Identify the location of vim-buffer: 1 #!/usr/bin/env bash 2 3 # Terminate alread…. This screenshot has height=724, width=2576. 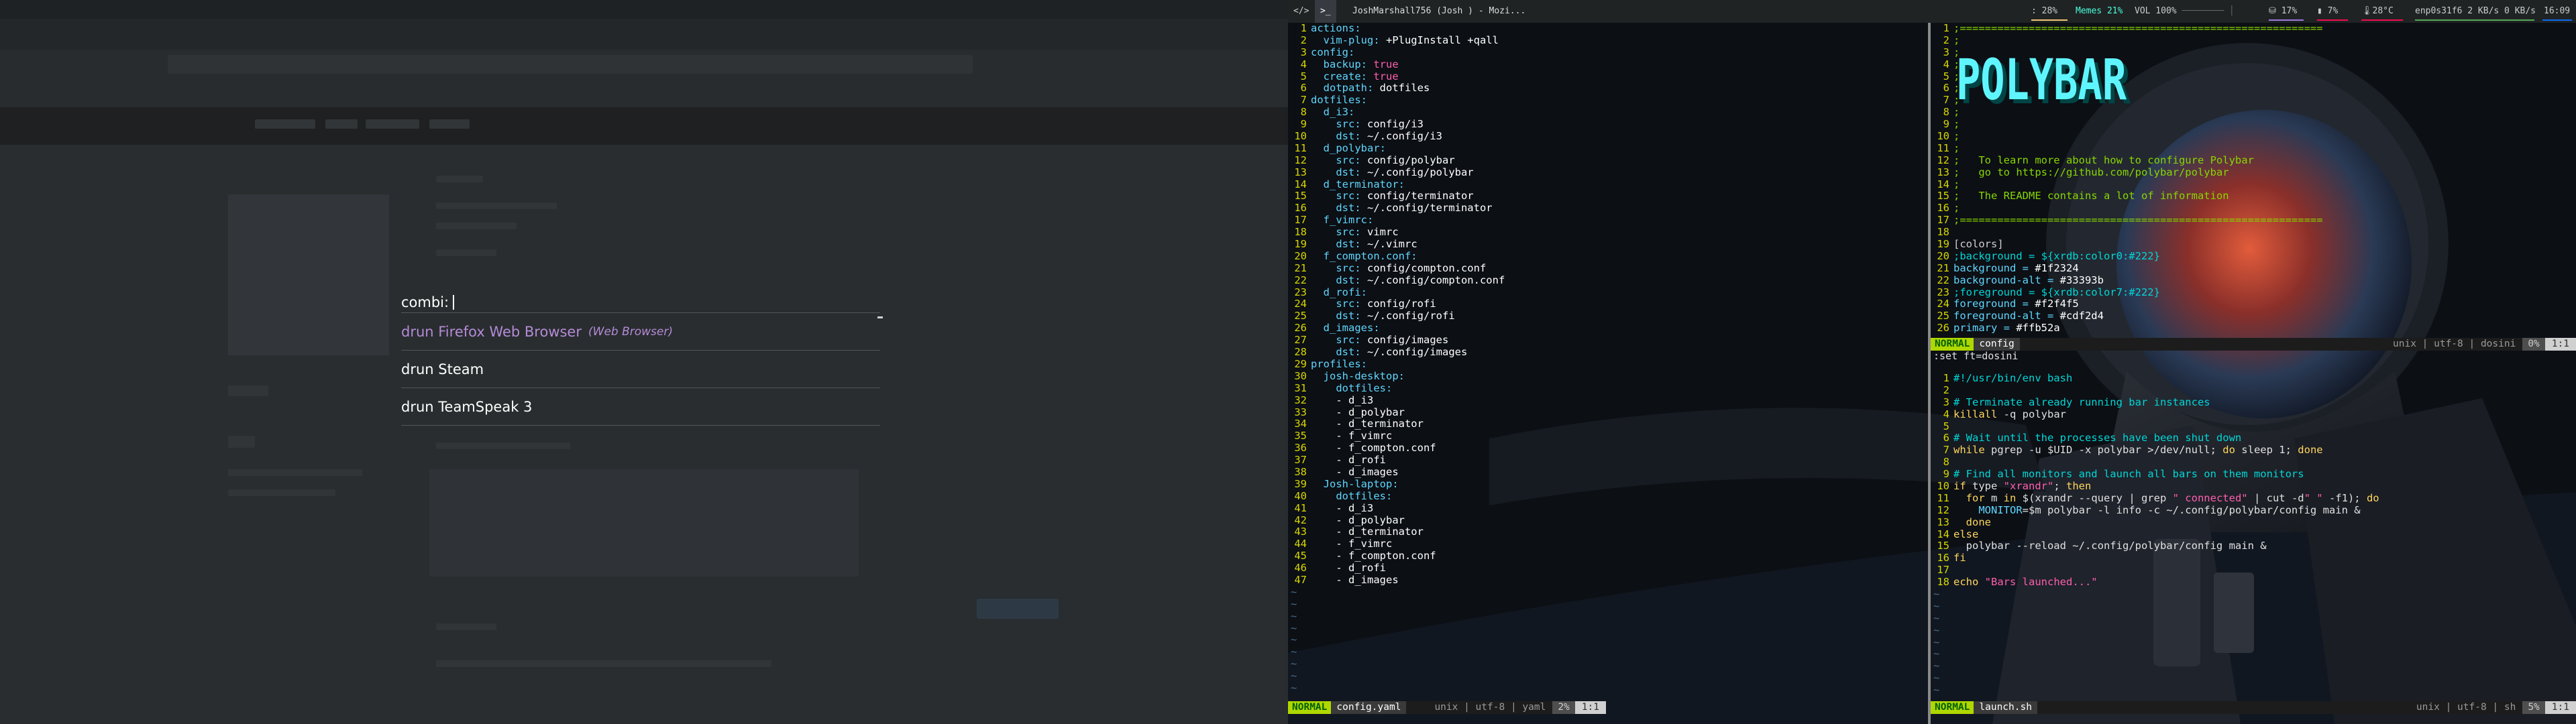
(2253, 537).